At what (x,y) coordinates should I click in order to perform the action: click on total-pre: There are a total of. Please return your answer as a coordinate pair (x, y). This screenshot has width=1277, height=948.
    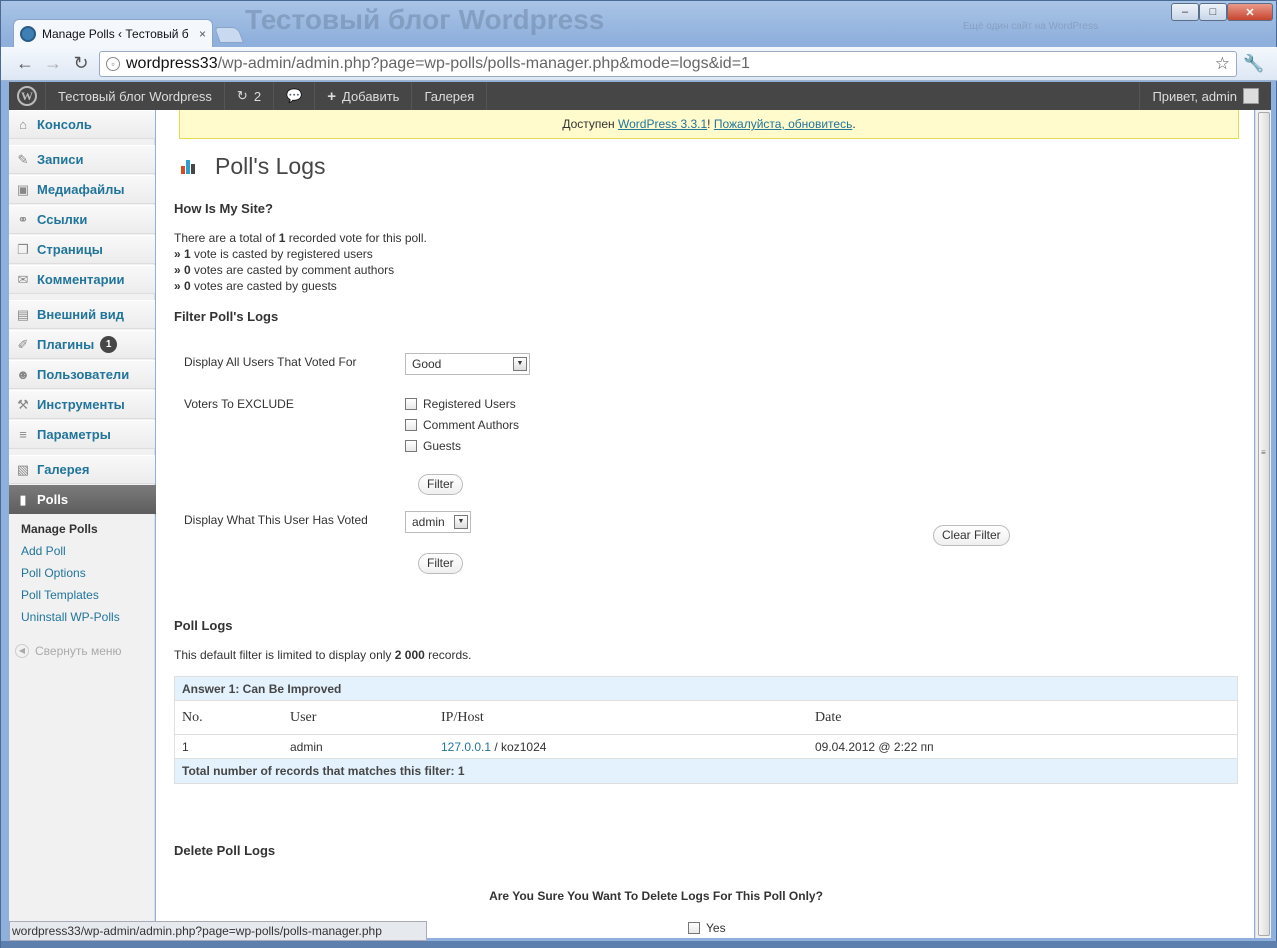
    Looking at the image, I should click on (226, 238).